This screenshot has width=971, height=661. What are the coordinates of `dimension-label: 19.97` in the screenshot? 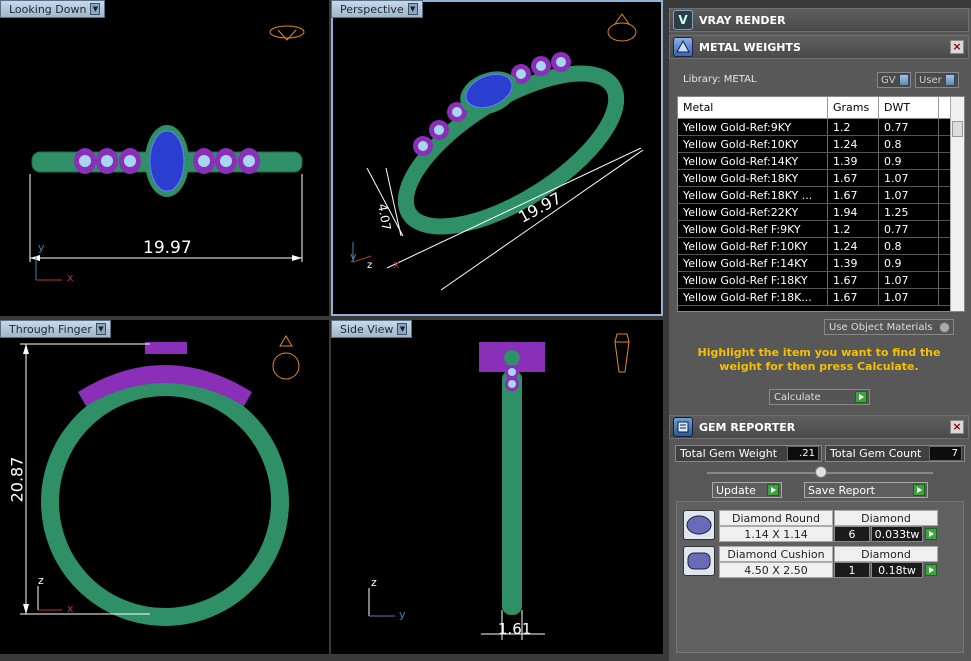 It's located at (167, 248).